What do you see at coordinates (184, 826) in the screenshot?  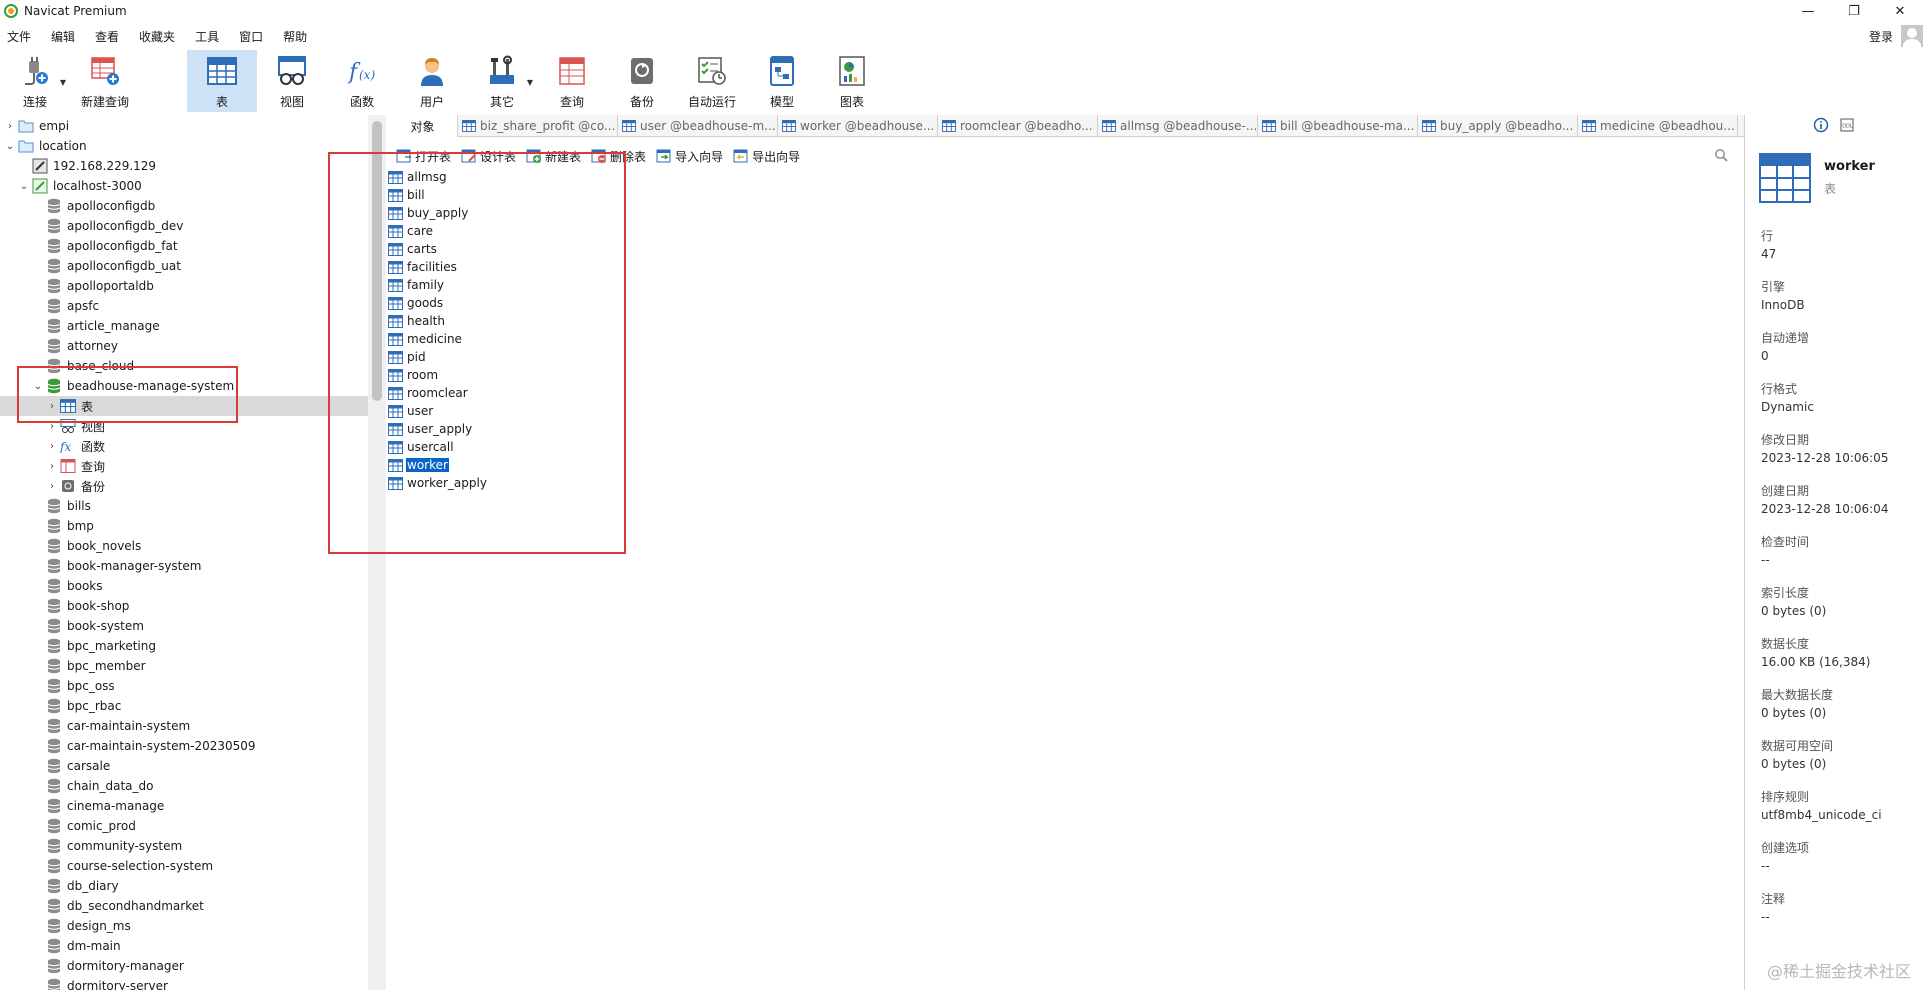 I see `tree-node: comic_prod` at bounding box center [184, 826].